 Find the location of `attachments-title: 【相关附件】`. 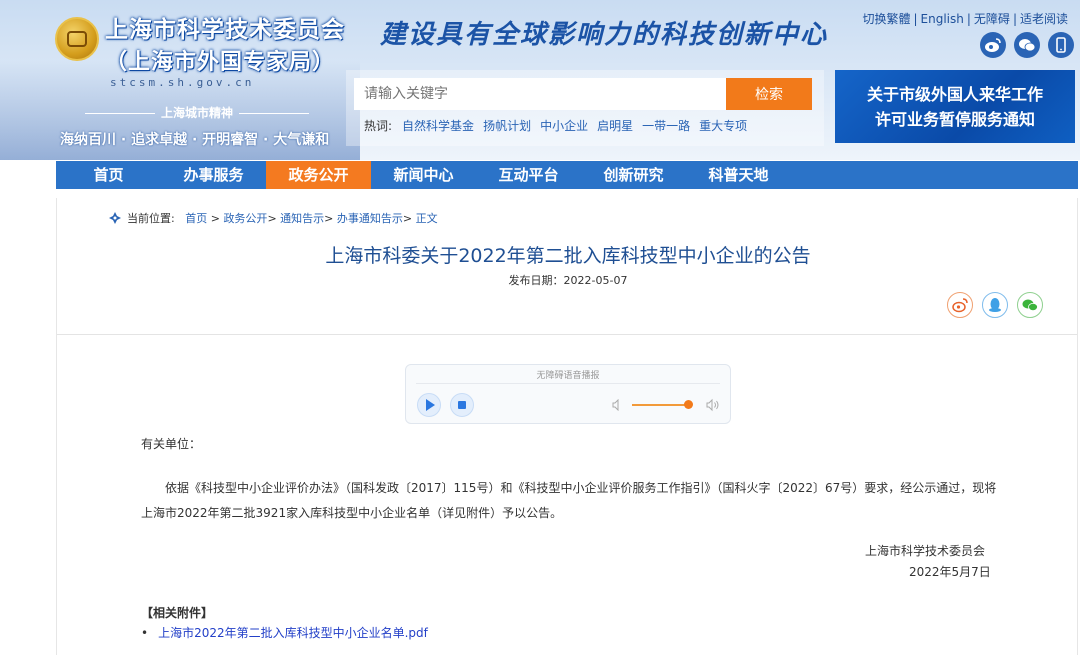

attachments-title: 【相关附件】 is located at coordinates (177, 613).